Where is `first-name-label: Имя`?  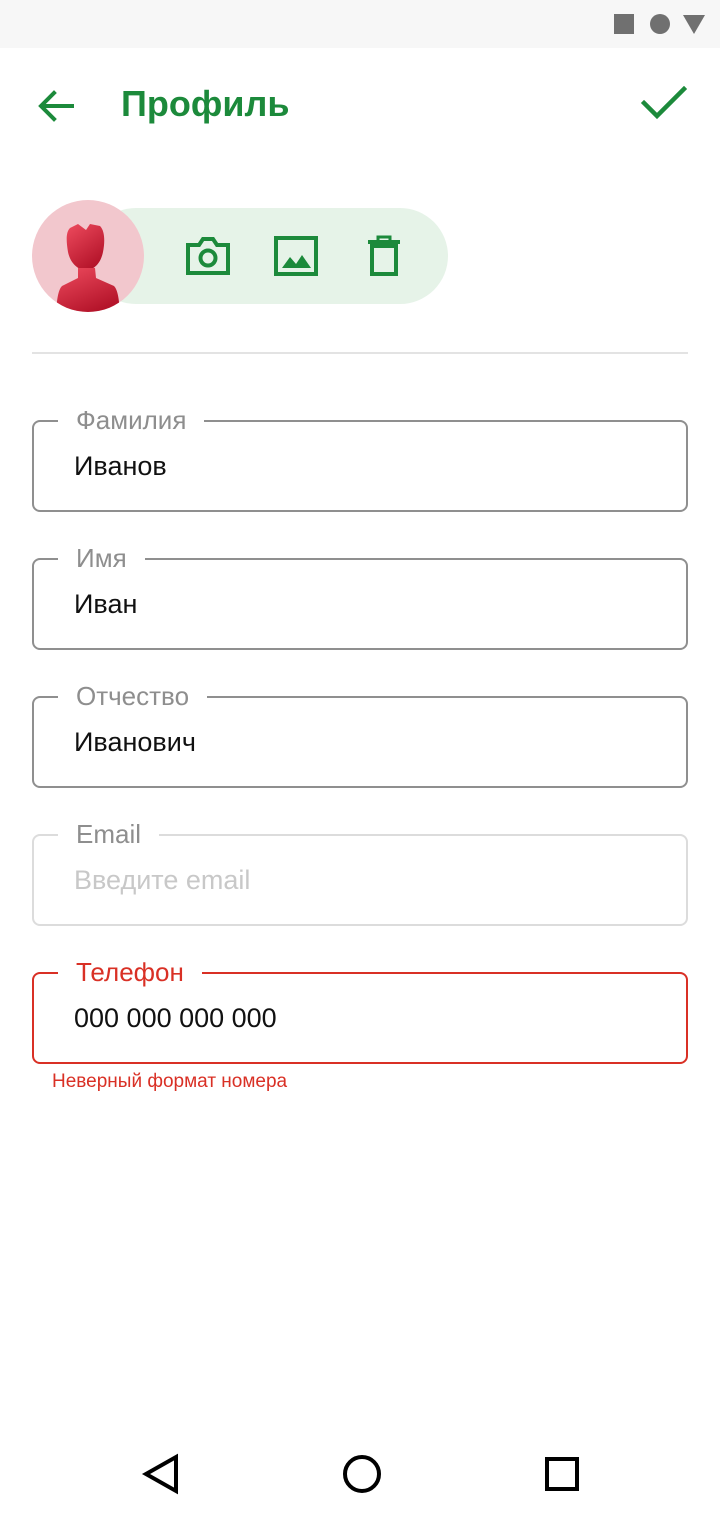
first-name-label: Имя is located at coordinates (101, 558).